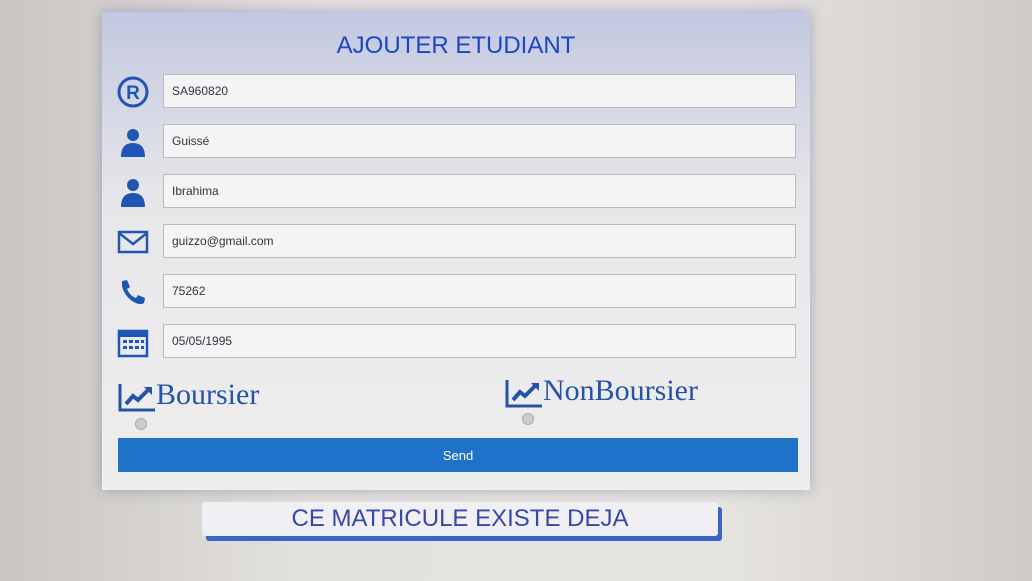 This screenshot has width=1032, height=581. What do you see at coordinates (528, 419) in the screenshot?
I see `nonboursier-radio` at bounding box center [528, 419].